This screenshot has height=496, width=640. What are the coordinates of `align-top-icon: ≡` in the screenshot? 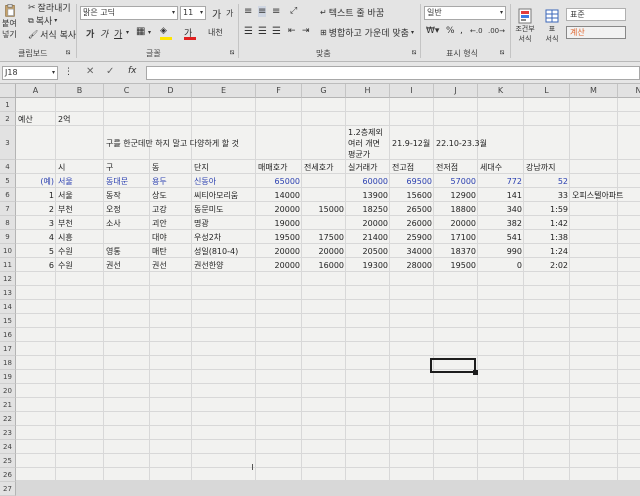 It's located at (248, 11).